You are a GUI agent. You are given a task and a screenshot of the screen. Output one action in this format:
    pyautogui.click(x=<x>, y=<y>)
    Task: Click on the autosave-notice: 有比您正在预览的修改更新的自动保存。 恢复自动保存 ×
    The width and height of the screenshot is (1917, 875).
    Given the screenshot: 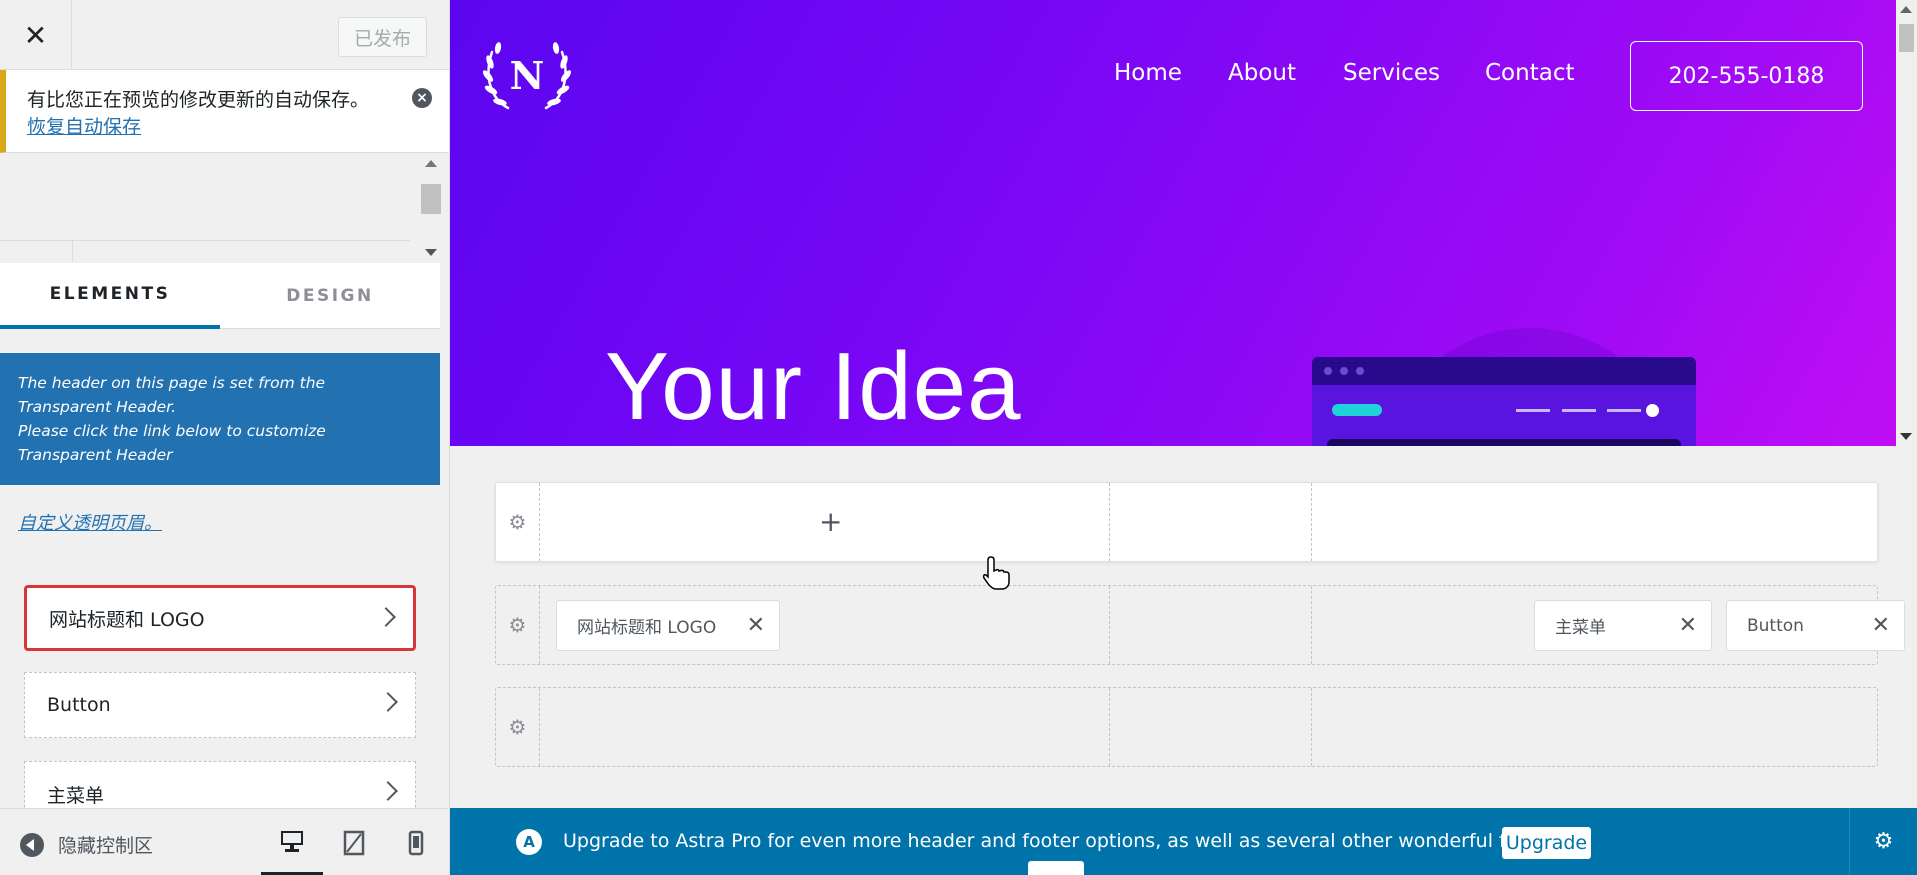 What is the action you would take?
    pyautogui.click(x=224, y=111)
    